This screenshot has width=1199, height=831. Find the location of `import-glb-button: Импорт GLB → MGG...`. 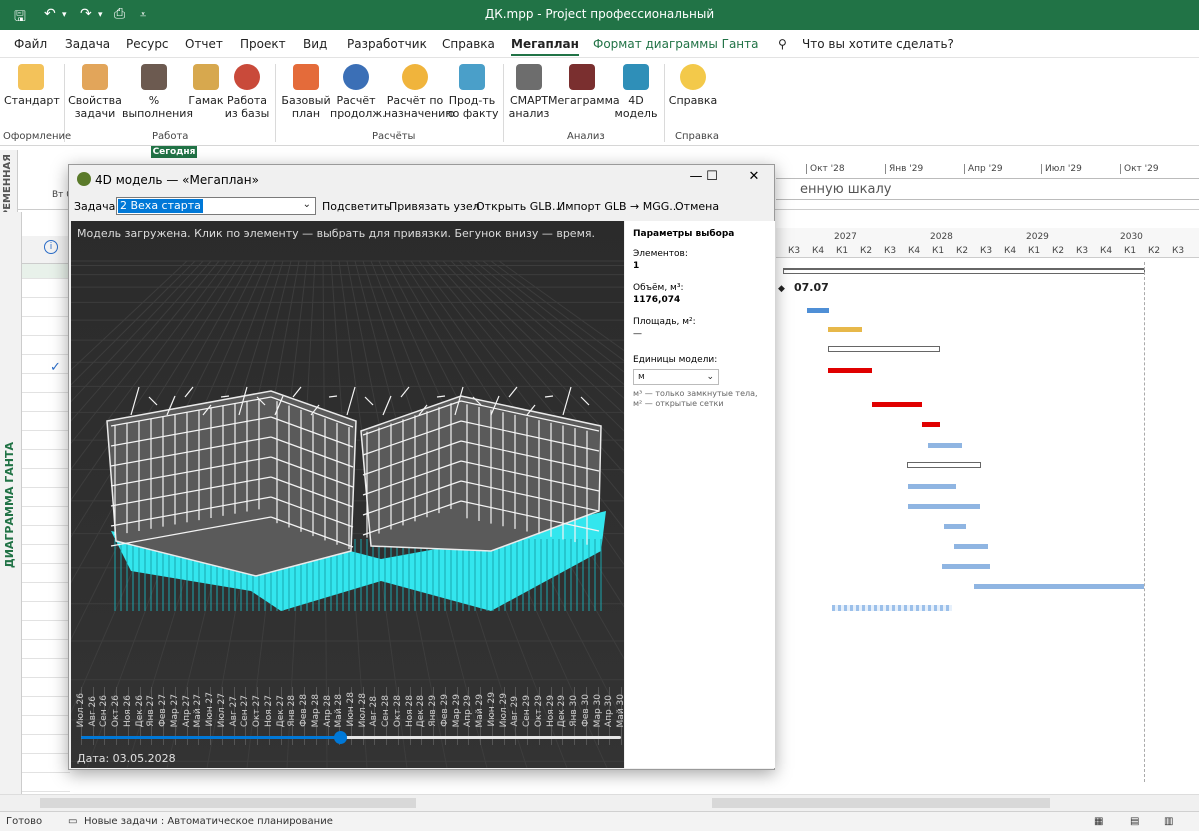

import-glb-button: Импорт GLB → MGG... is located at coordinates (618, 206).